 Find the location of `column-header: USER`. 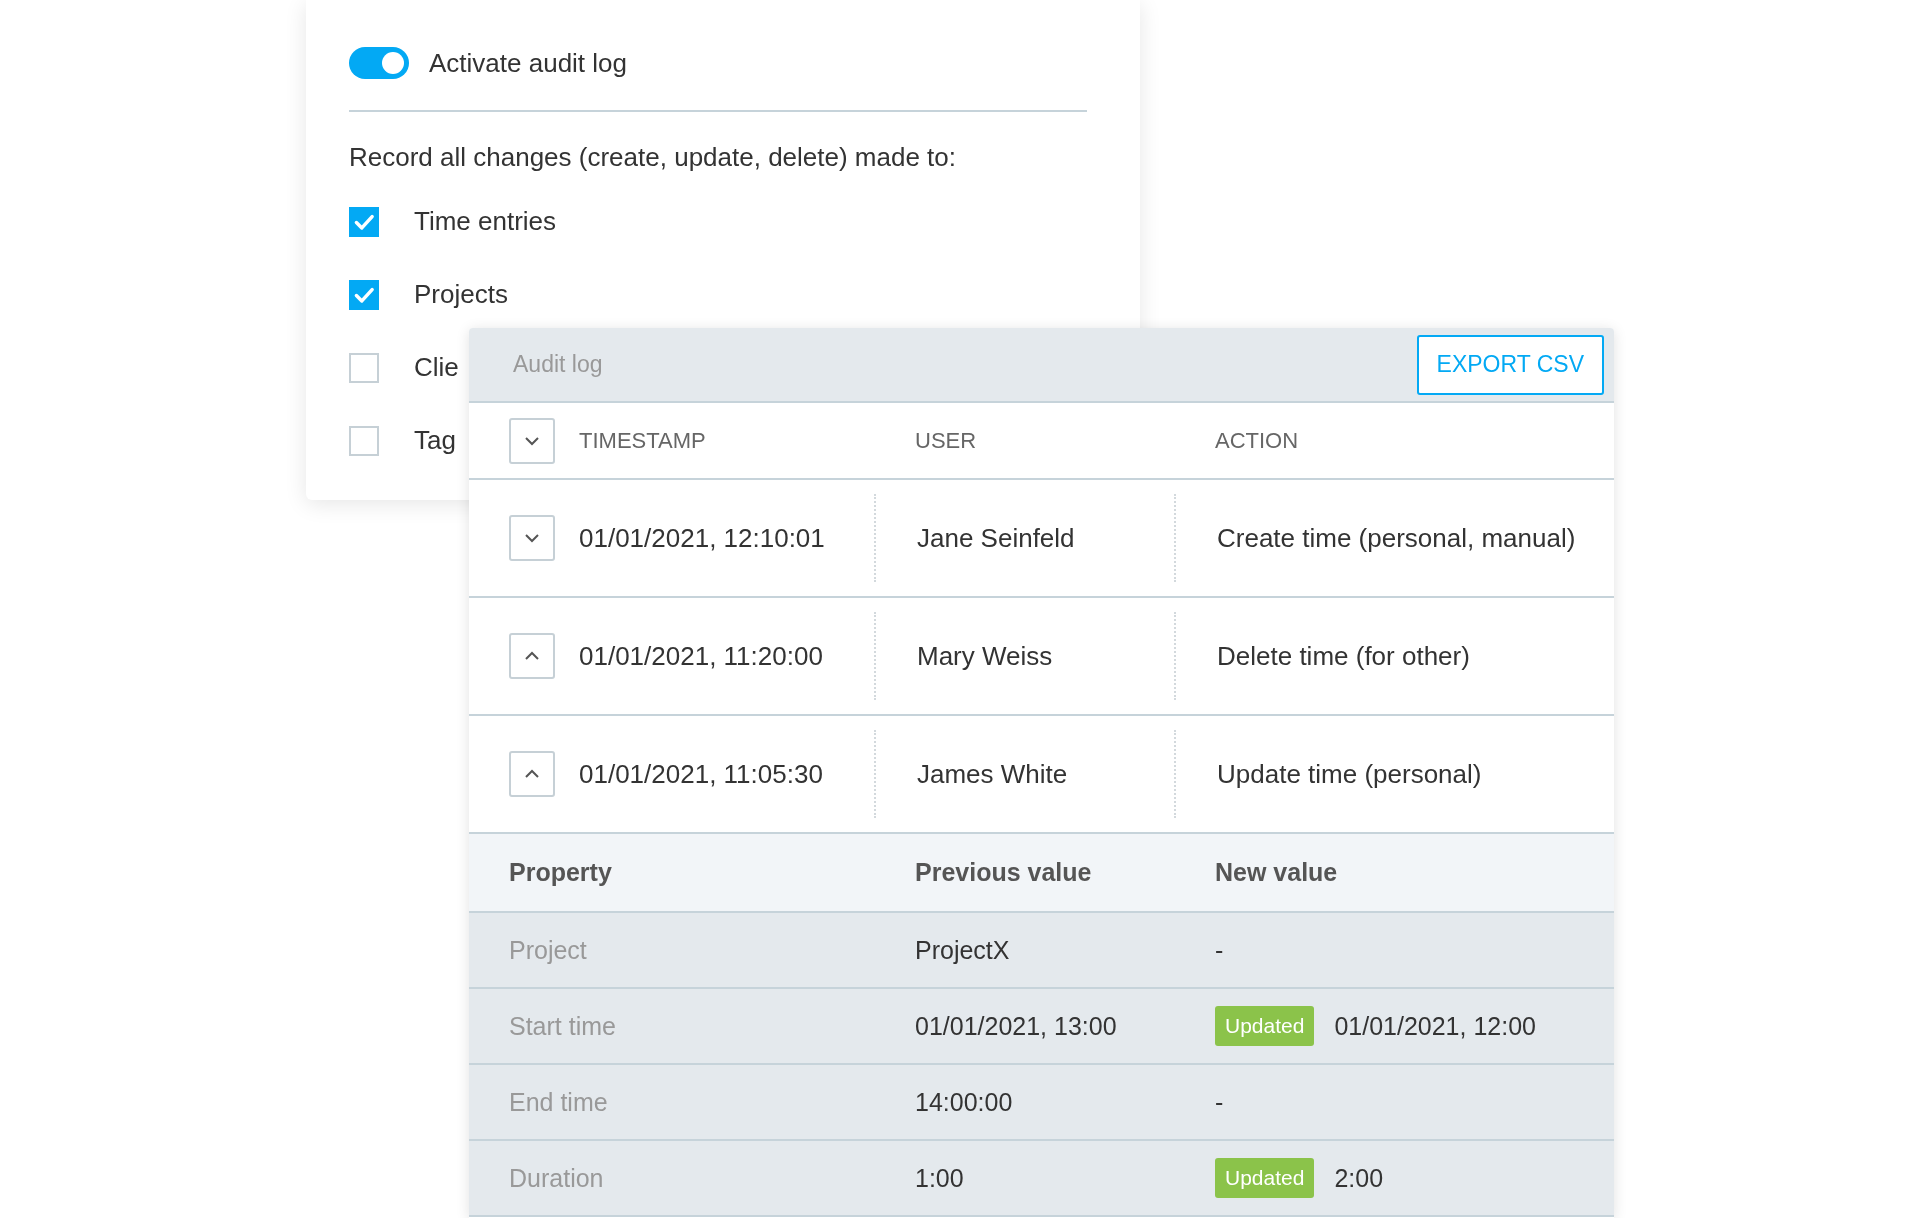

column-header: USER is located at coordinates (946, 440).